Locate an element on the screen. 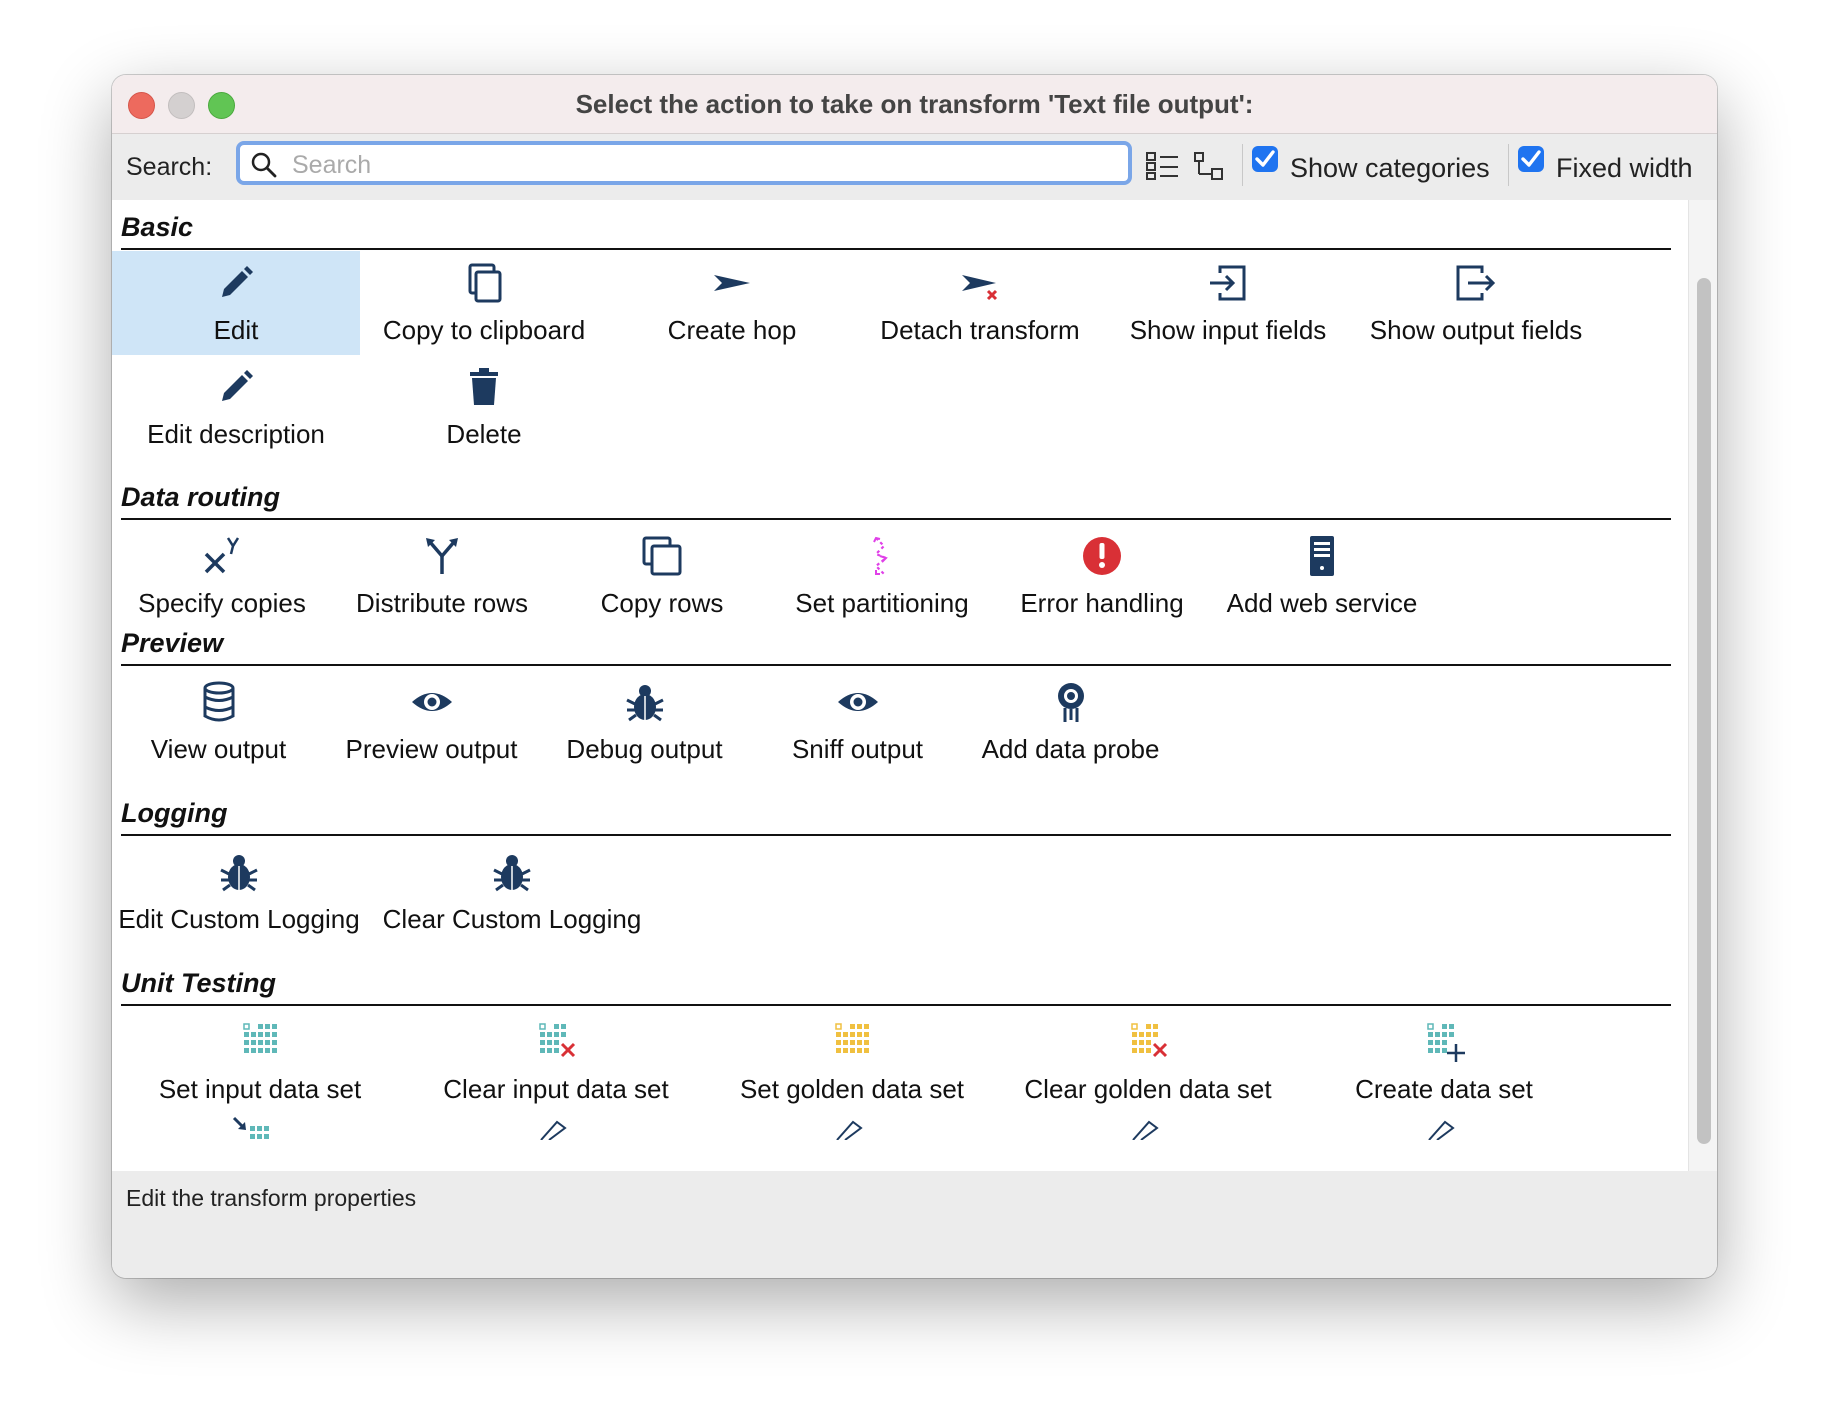 This screenshot has width=1824, height=1424. category-header-logging: Logging is located at coordinates (896, 816).